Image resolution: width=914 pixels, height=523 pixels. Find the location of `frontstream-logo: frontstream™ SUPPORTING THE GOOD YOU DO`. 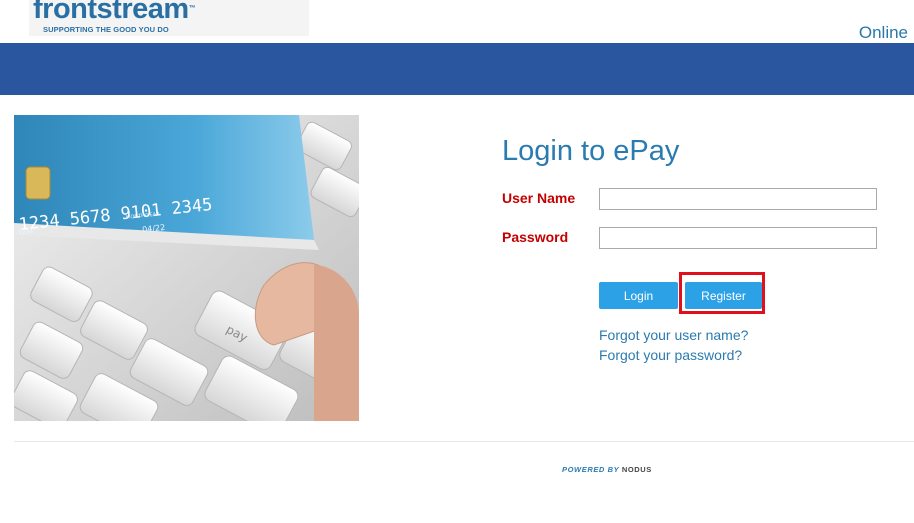

frontstream-logo: frontstream™ SUPPORTING THE GOOD YOU DO is located at coordinates (169, 18).